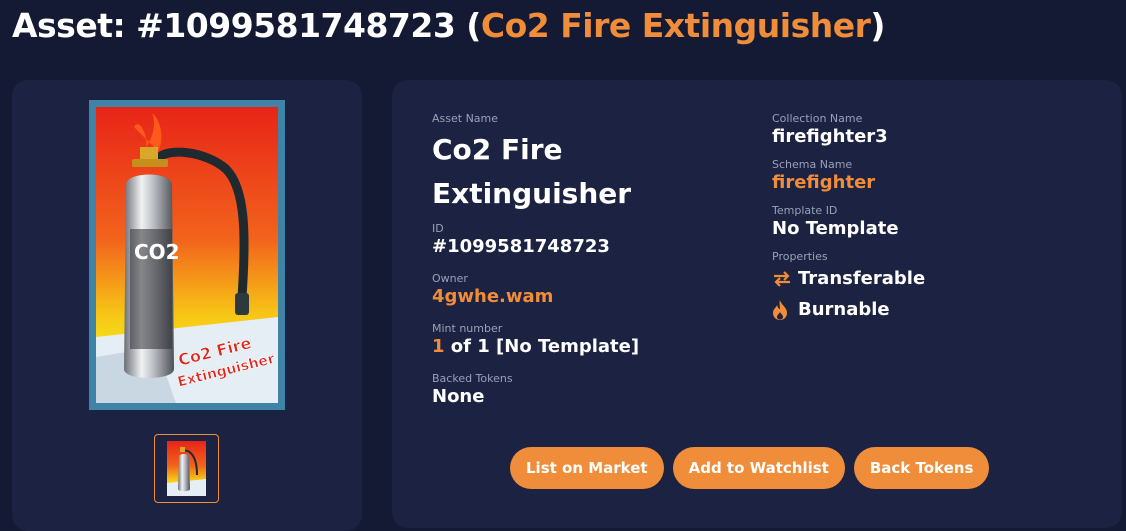 This screenshot has width=1126, height=531. What do you see at coordinates (438, 346) in the screenshot?
I see `mint-number: 1` at bounding box center [438, 346].